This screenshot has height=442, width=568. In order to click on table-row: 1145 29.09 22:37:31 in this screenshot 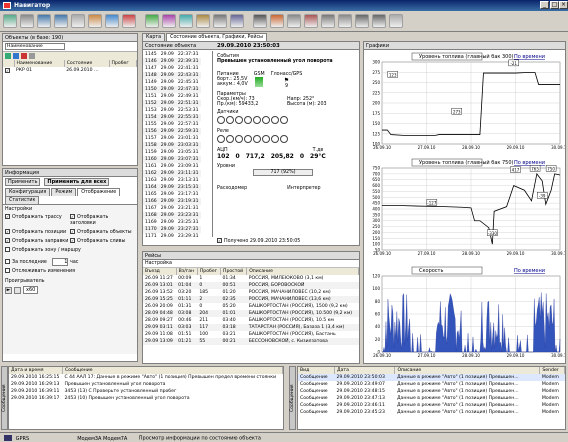, I will do `click(172, 54)`.